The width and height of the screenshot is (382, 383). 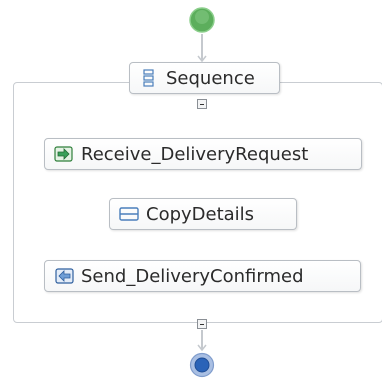 What do you see at coordinates (64, 276) in the screenshot?
I see `send-arrow-icon` at bounding box center [64, 276].